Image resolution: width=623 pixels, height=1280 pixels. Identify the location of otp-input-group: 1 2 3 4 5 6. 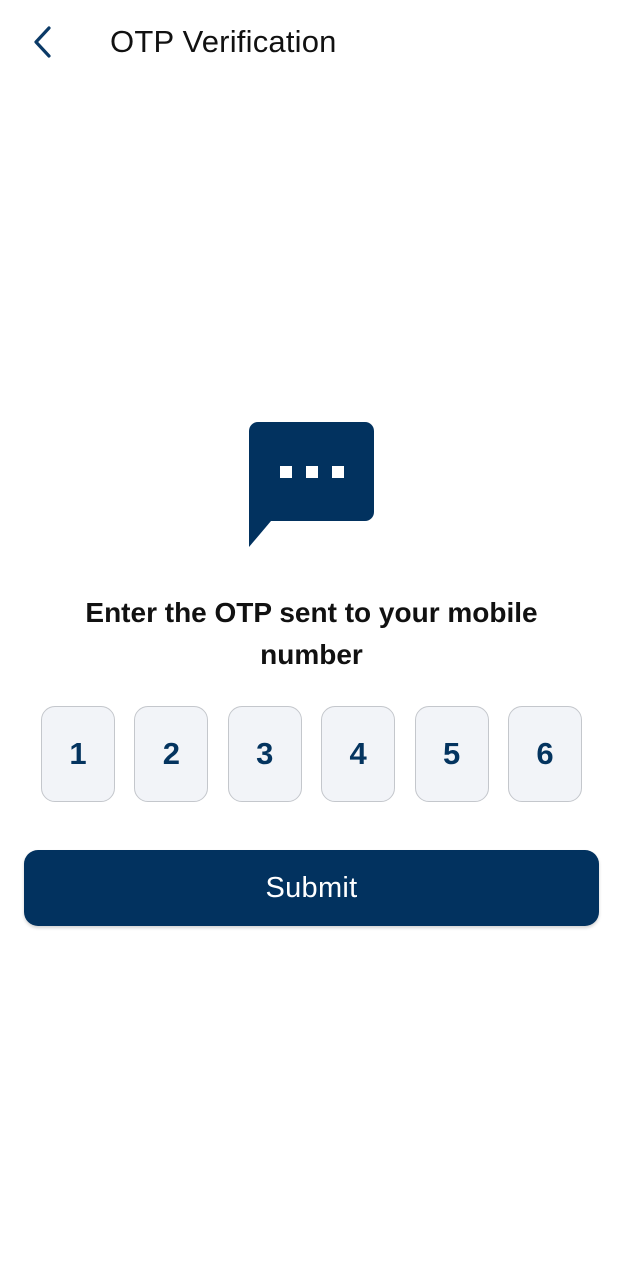
(311, 755).